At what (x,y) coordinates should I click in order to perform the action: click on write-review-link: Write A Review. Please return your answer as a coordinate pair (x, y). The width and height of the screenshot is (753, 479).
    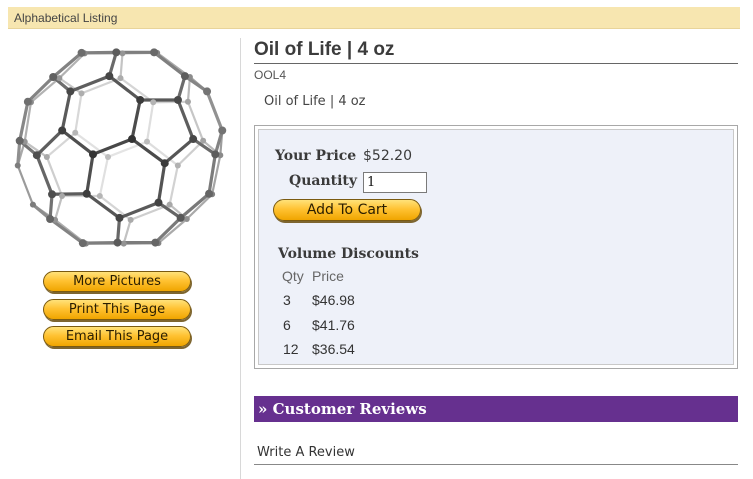
    Looking at the image, I should click on (306, 452).